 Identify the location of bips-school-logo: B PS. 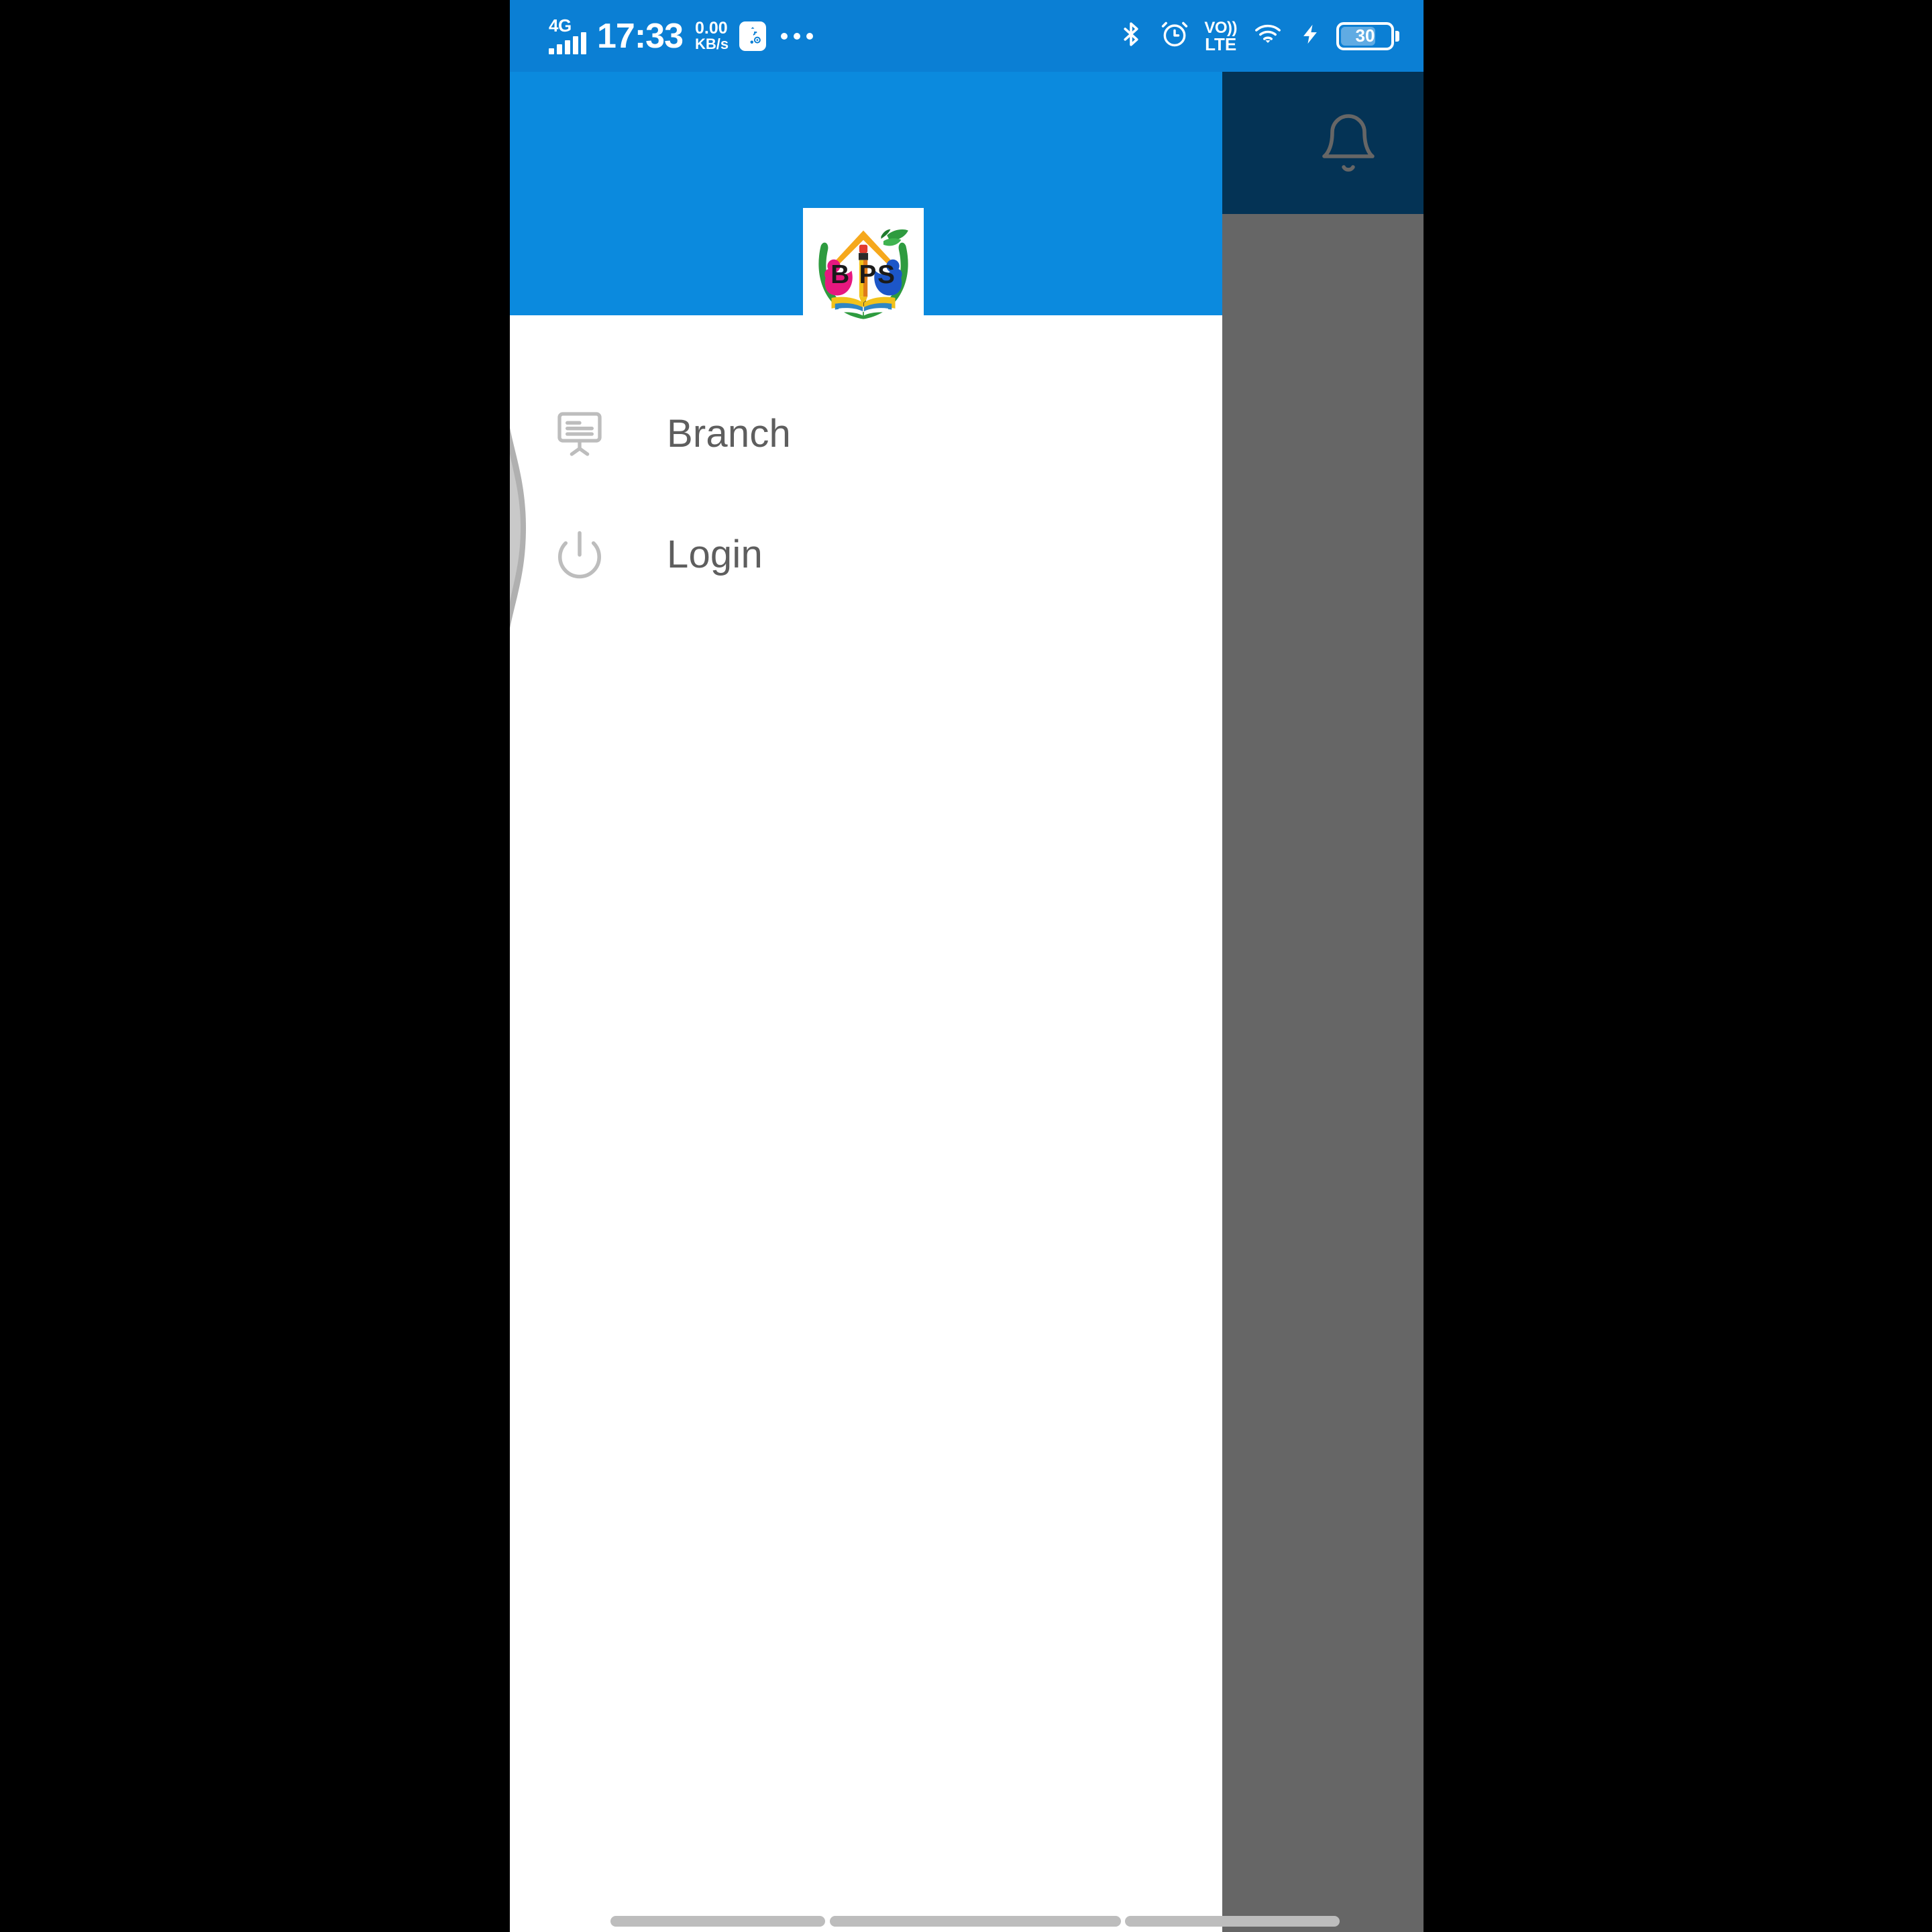
(863, 274).